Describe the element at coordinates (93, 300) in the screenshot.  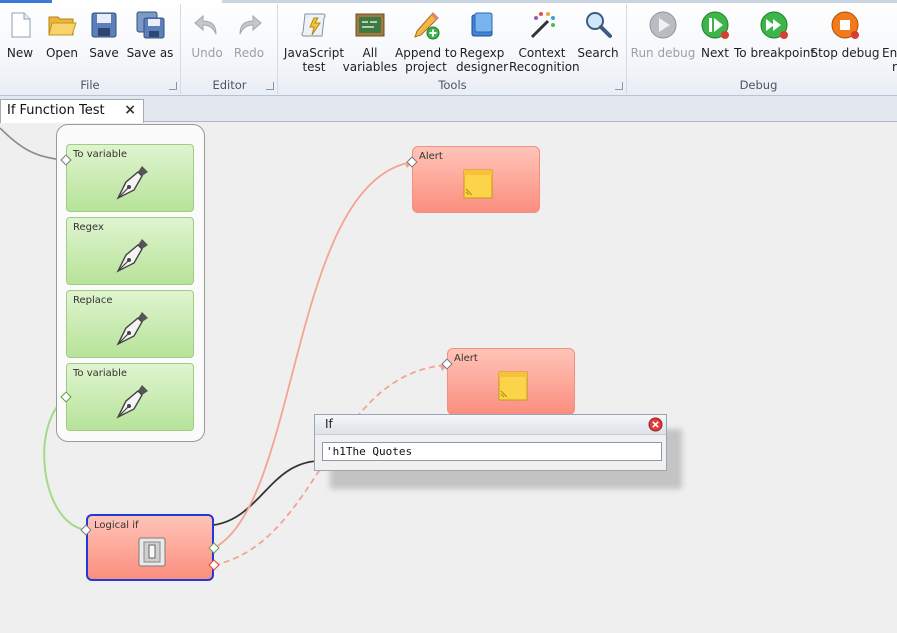
I see `node-title: Replace` at that location.